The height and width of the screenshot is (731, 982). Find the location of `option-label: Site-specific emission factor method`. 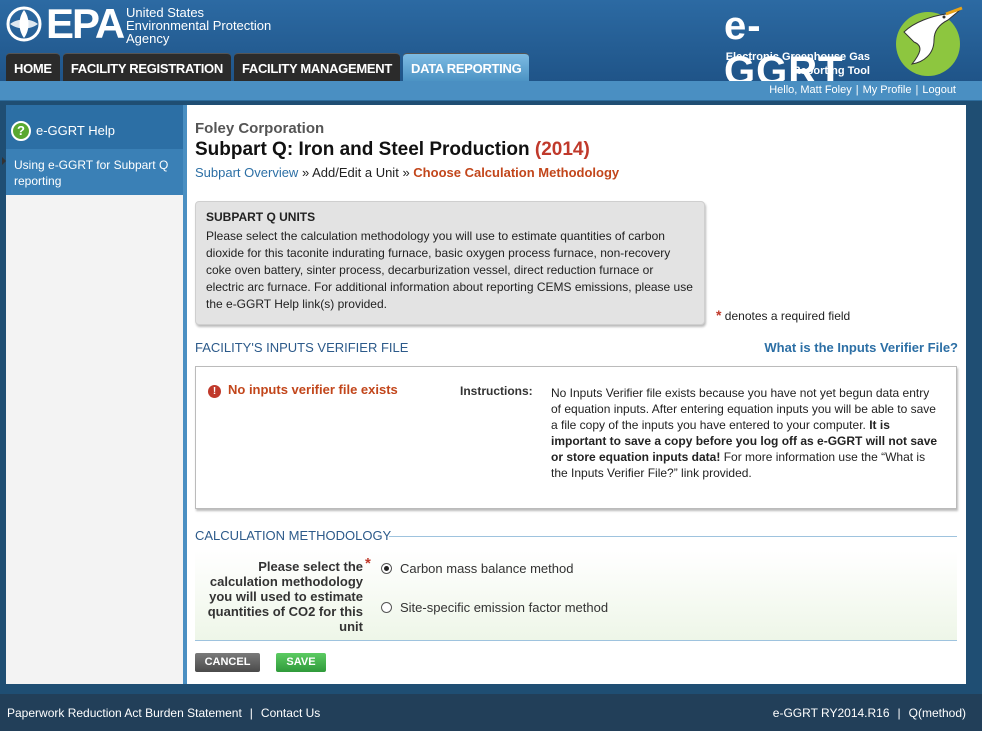

option-label: Site-specific emission factor method is located at coordinates (504, 607).